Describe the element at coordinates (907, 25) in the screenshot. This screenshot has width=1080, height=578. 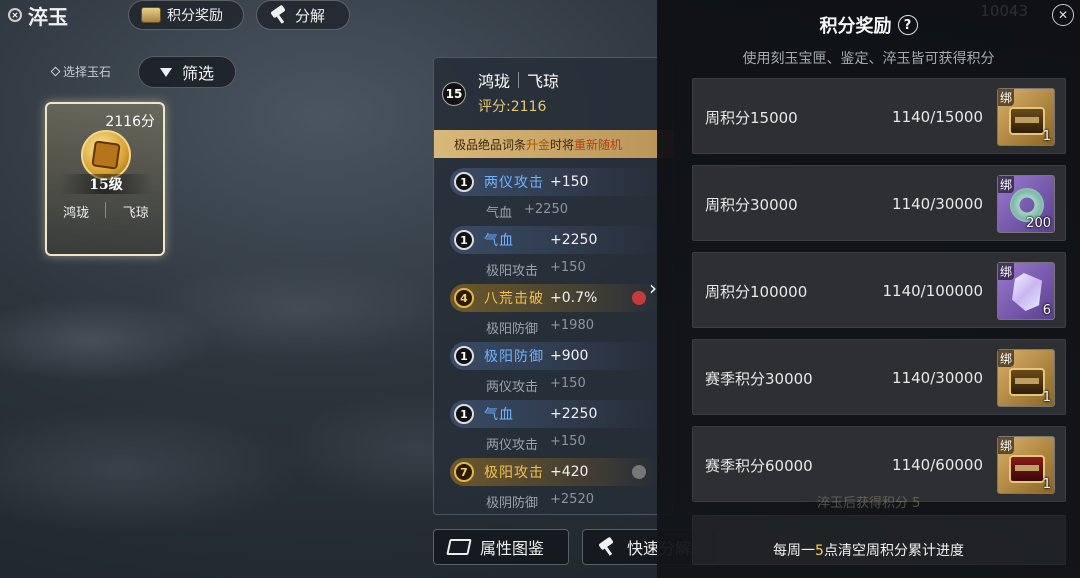
I see `help-icon: ?` at that location.